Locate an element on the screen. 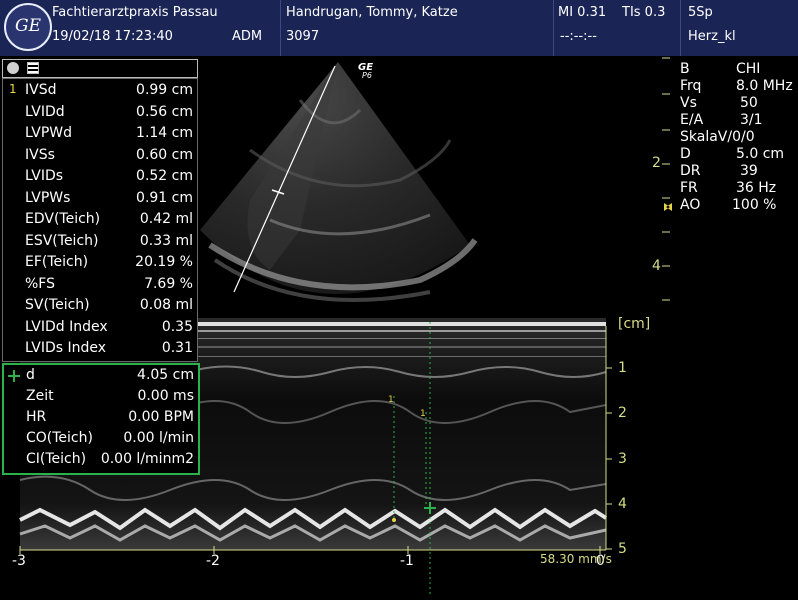  ge-logo: GE is located at coordinates (28, 27).